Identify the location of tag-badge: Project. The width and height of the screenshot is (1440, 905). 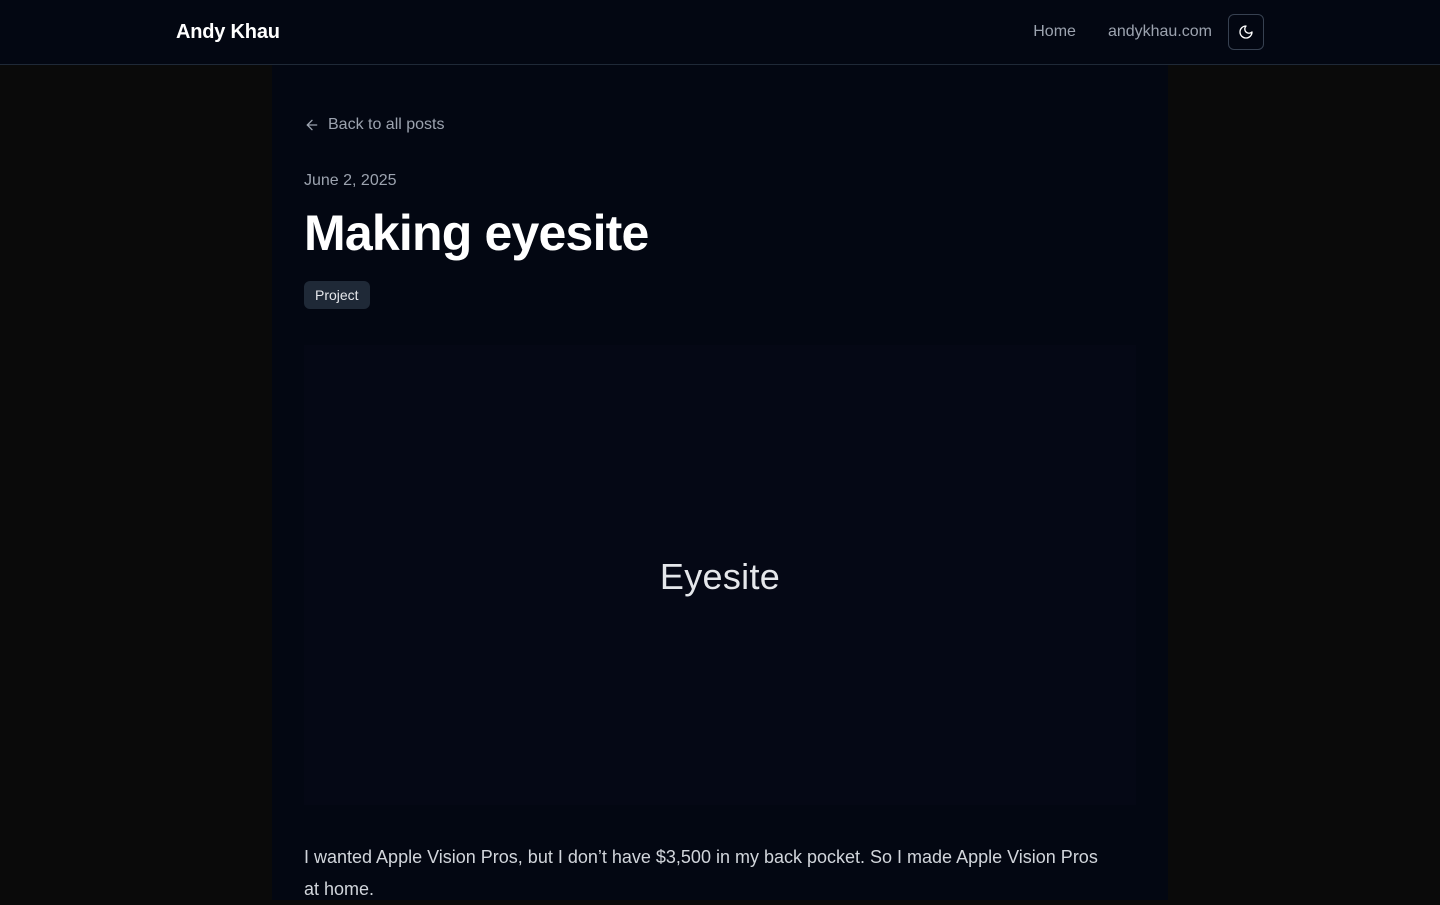
(337, 295).